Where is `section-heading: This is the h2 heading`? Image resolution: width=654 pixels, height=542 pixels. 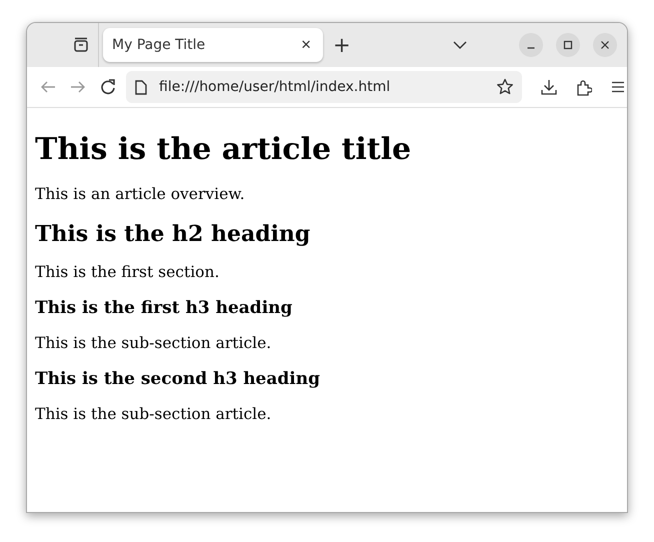 section-heading: This is the h2 heading is located at coordinates (173, 234).